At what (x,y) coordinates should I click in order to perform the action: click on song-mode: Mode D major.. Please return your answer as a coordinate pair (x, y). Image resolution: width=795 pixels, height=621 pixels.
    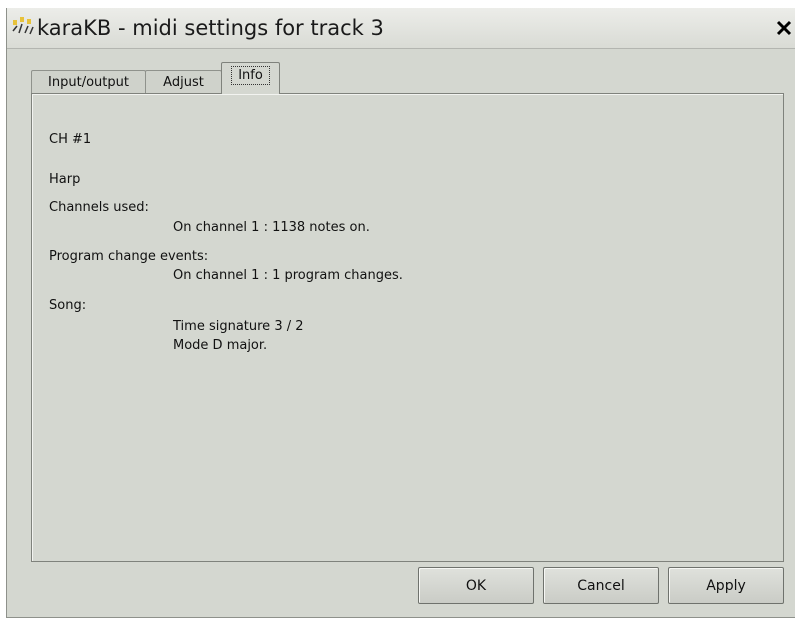
    Looking at the image, I should click on (220, 345).